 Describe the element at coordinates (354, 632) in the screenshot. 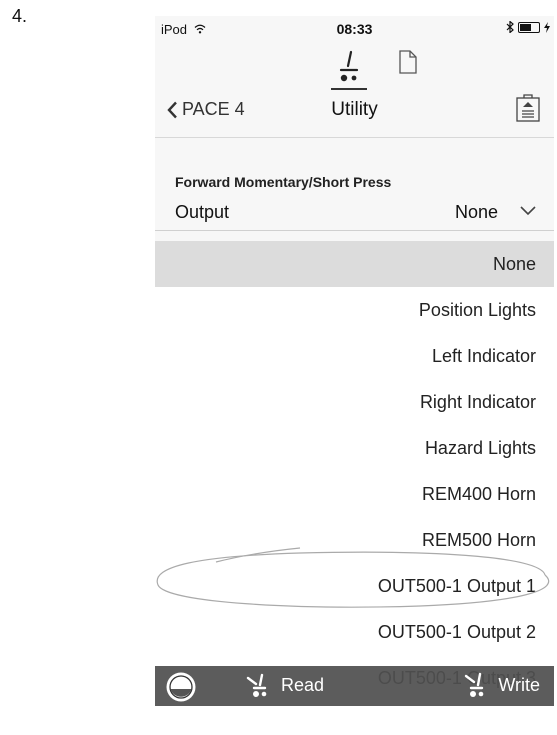

I see `option-item: OUT500-1 Output 2` at that location.